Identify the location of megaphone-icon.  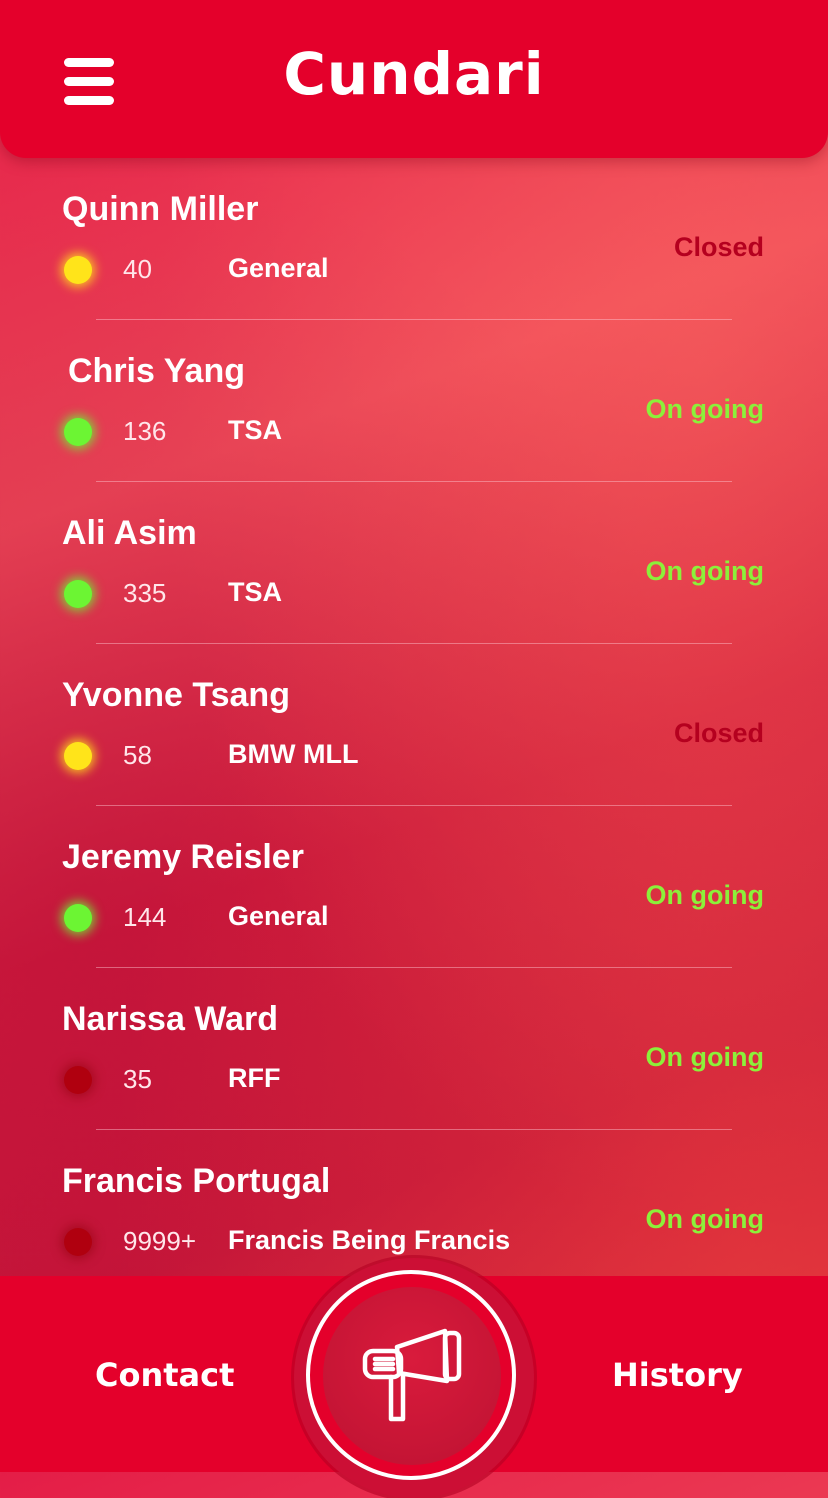
(412, 1375).